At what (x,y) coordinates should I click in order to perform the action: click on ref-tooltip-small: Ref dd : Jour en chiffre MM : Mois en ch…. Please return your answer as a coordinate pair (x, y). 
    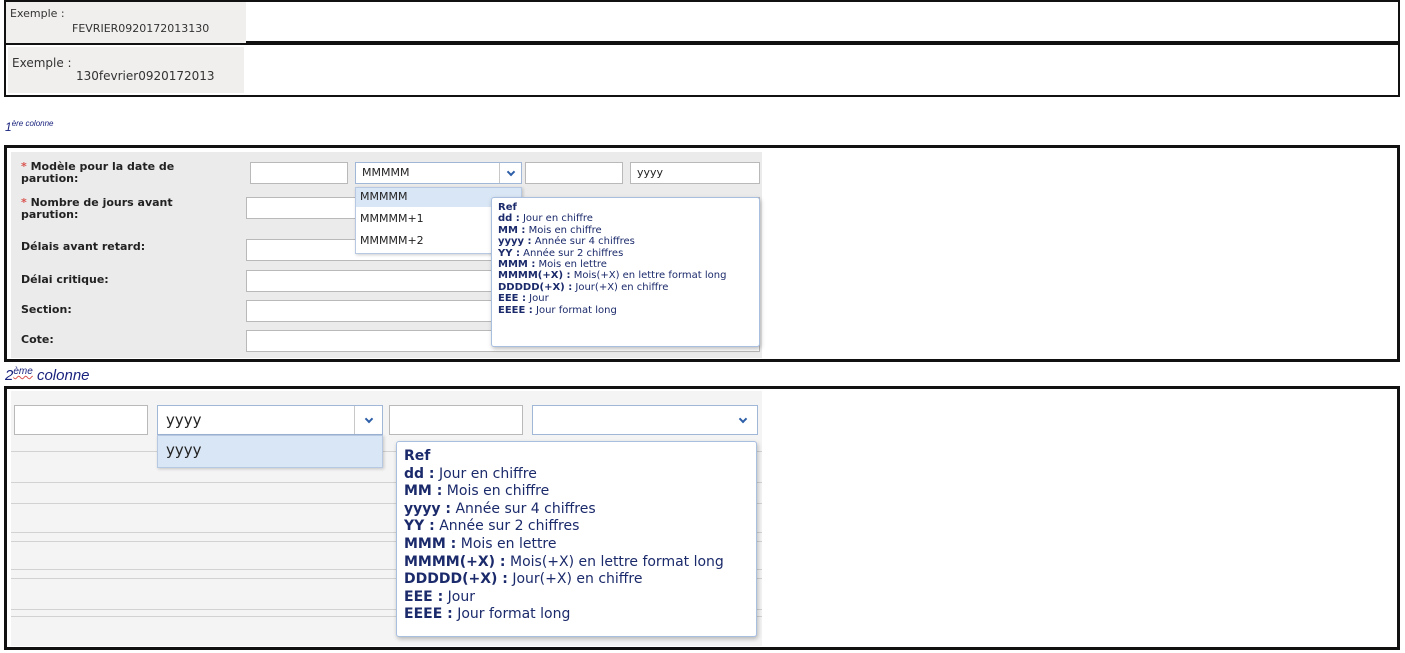
    Looking at the image, I should click on (625, 272).